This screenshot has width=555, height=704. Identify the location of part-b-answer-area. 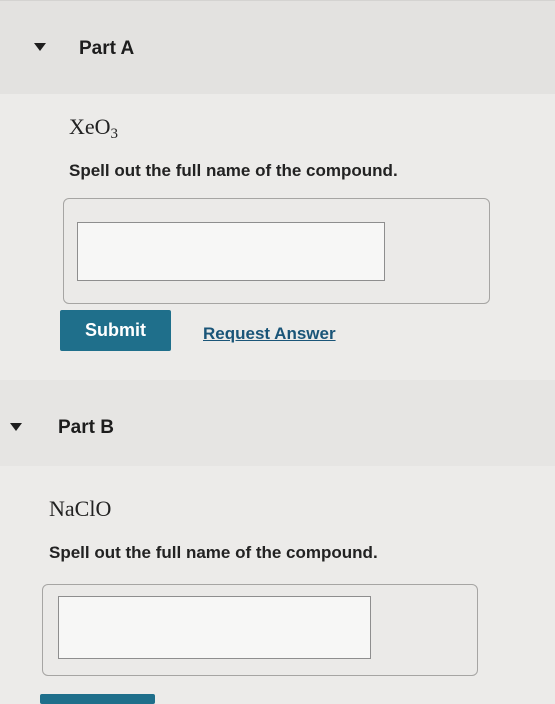
(260, 630).